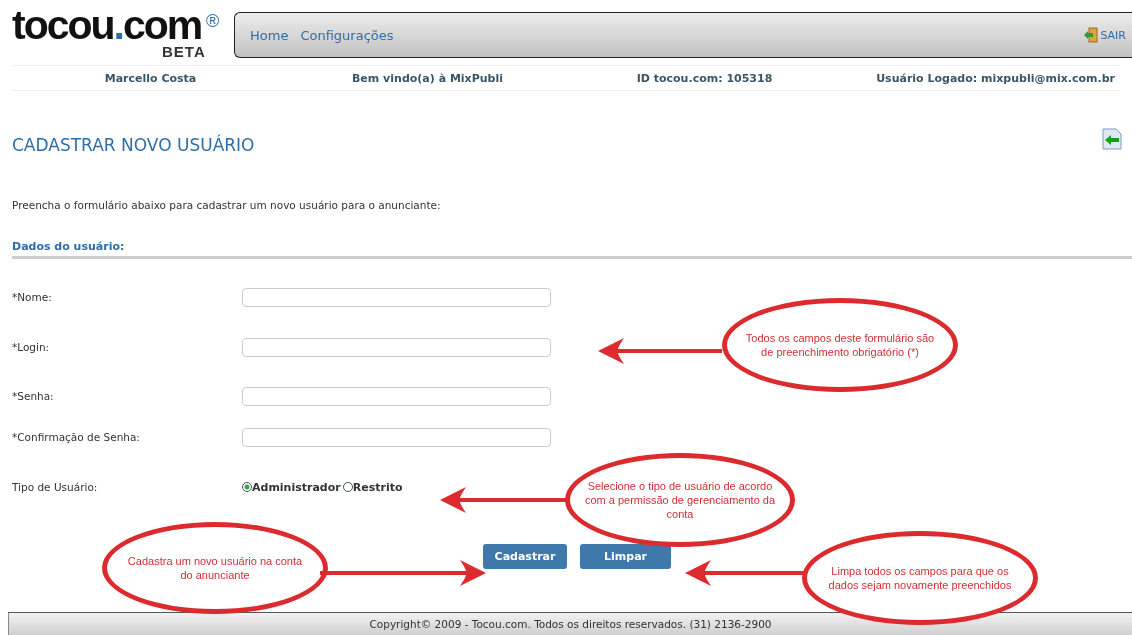  I want to click on callout-note: Selecione o tipo de usuário de acordo com a permissão de gerenciamento da conta, so click(680, 500).